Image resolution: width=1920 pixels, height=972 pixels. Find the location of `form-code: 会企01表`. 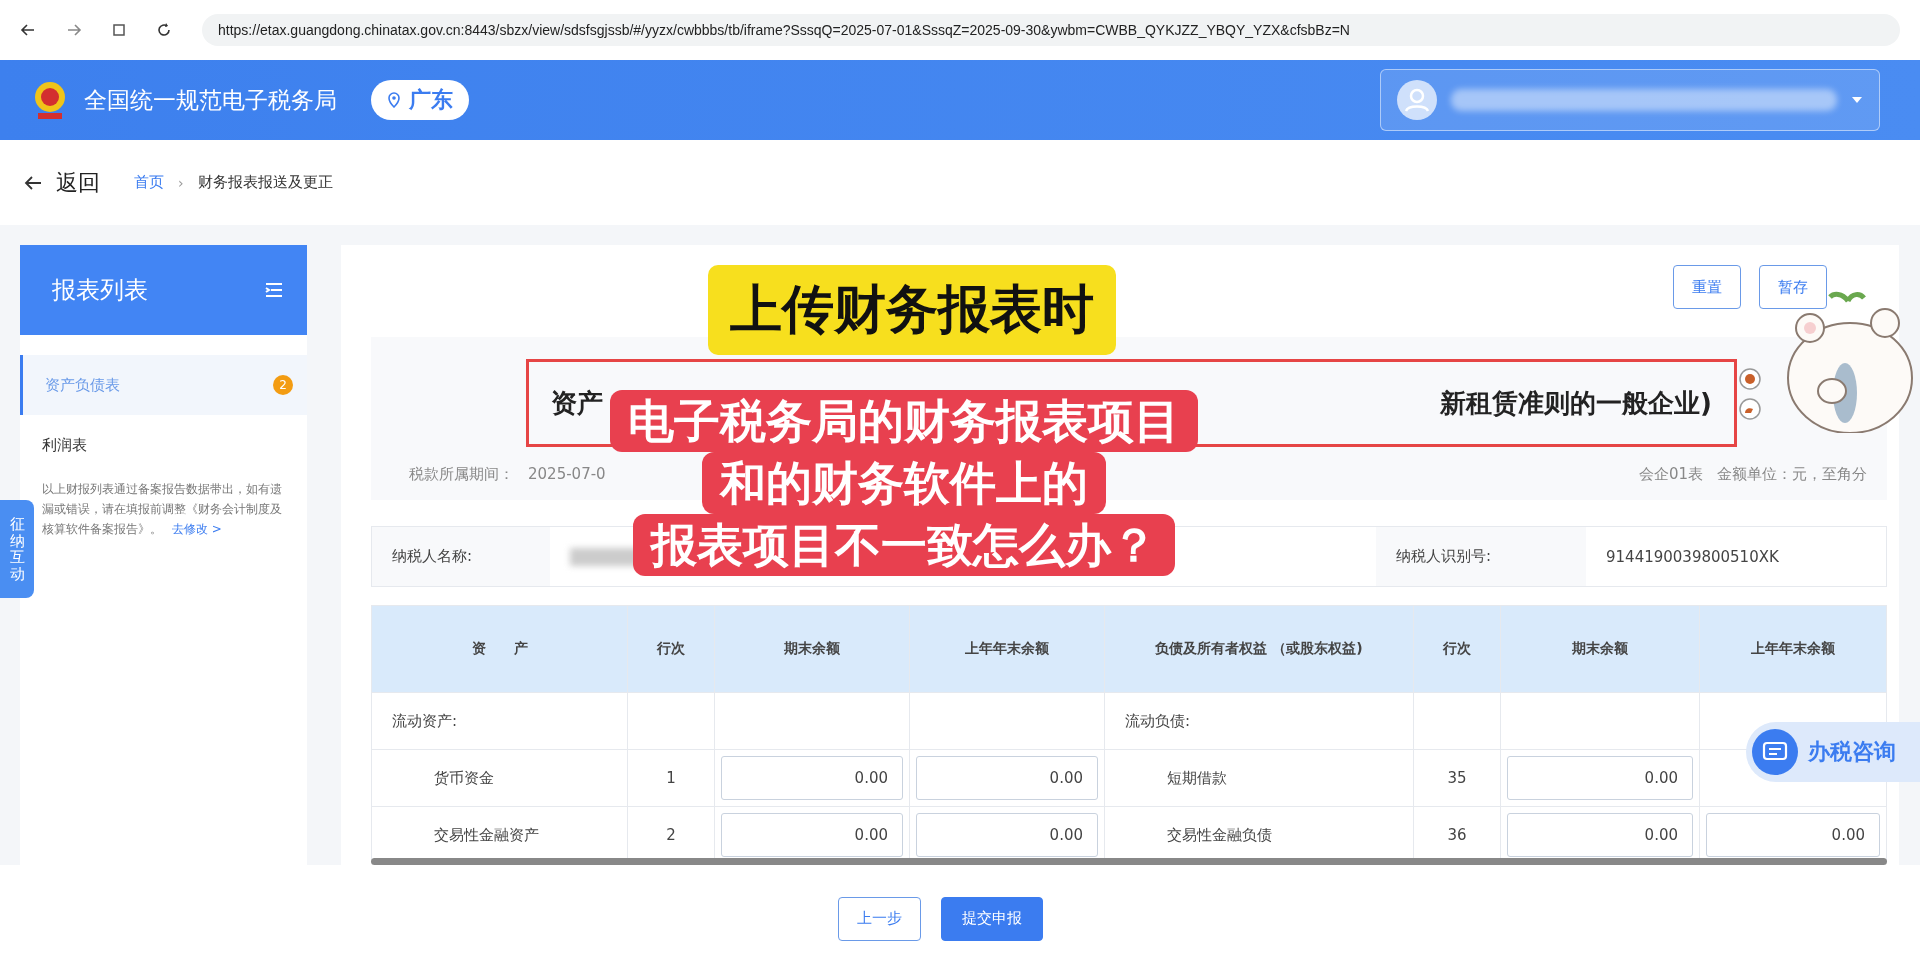

form-code: 会企01表 is located at coordinates (1670, 474).